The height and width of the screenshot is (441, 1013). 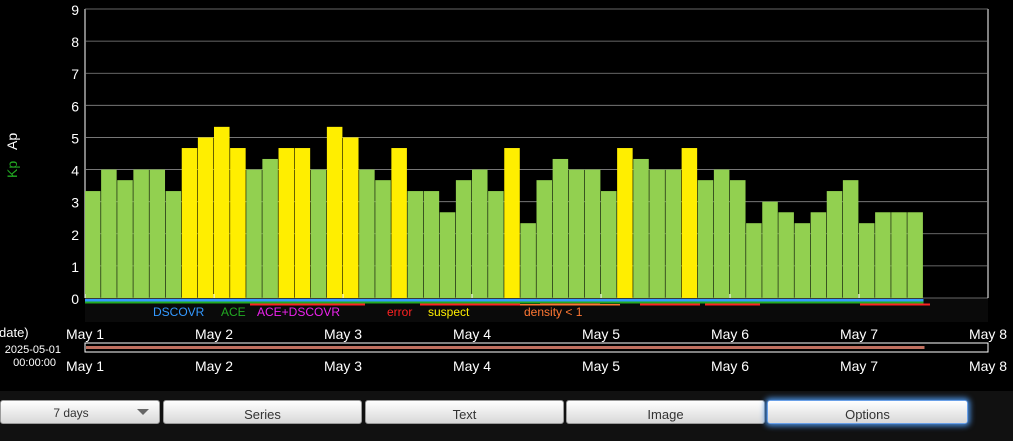 What do you see at coordinates (85, 334) in the screenshot?
I see `x-tick-label: May 1` at bounding box center [85, 334].